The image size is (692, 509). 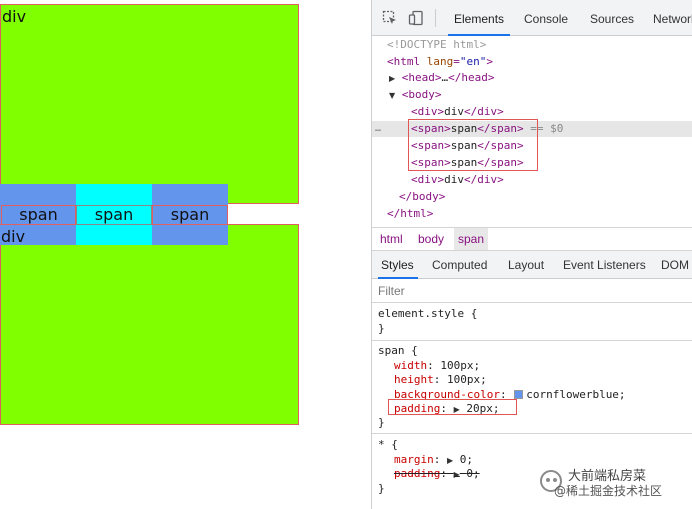 I want to click on dom-body-open: ▼ <body>, so click(x=415, y=95).